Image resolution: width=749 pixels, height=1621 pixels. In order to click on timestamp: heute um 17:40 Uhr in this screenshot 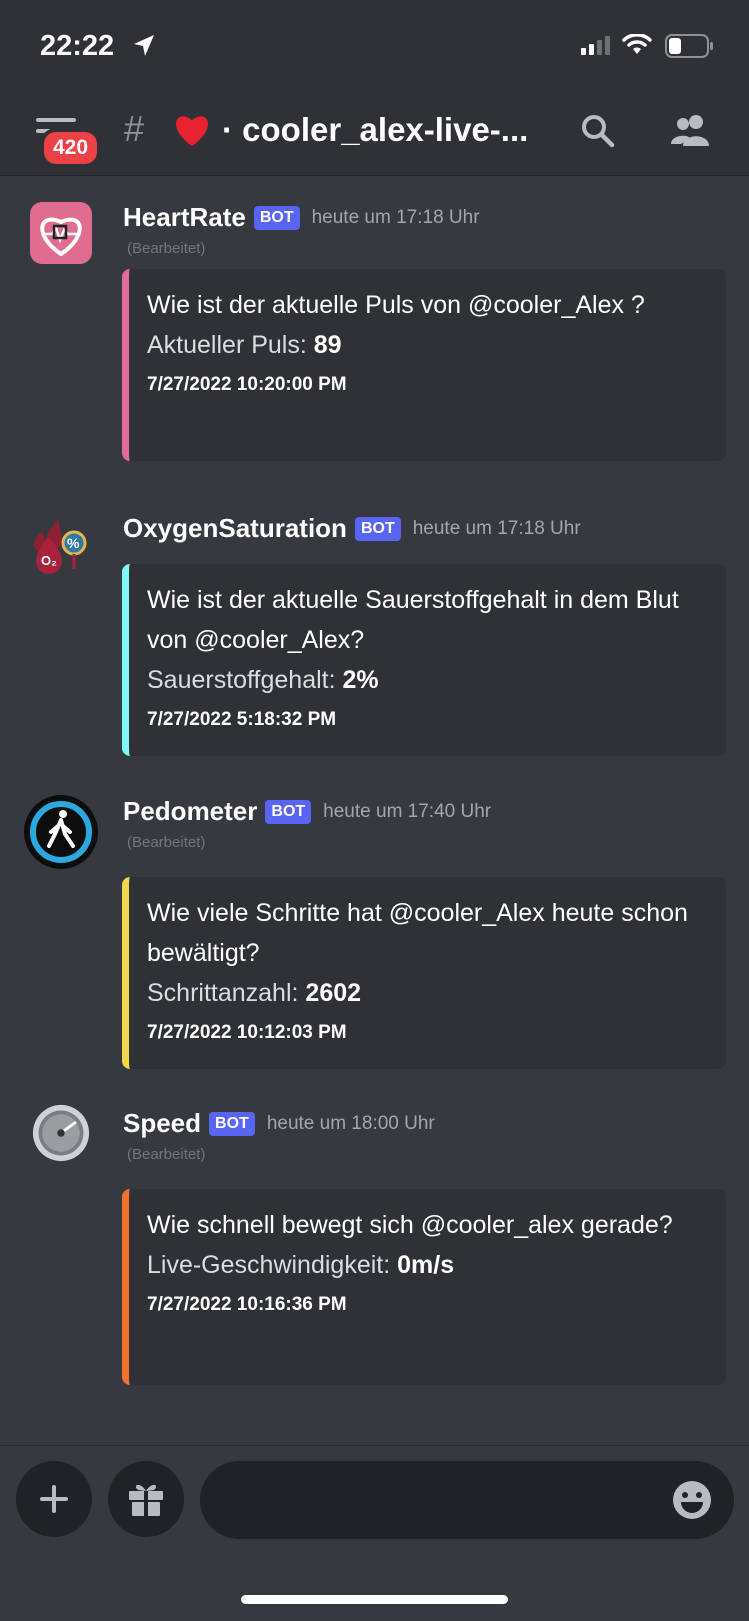, I will do `click(407, 811)`.